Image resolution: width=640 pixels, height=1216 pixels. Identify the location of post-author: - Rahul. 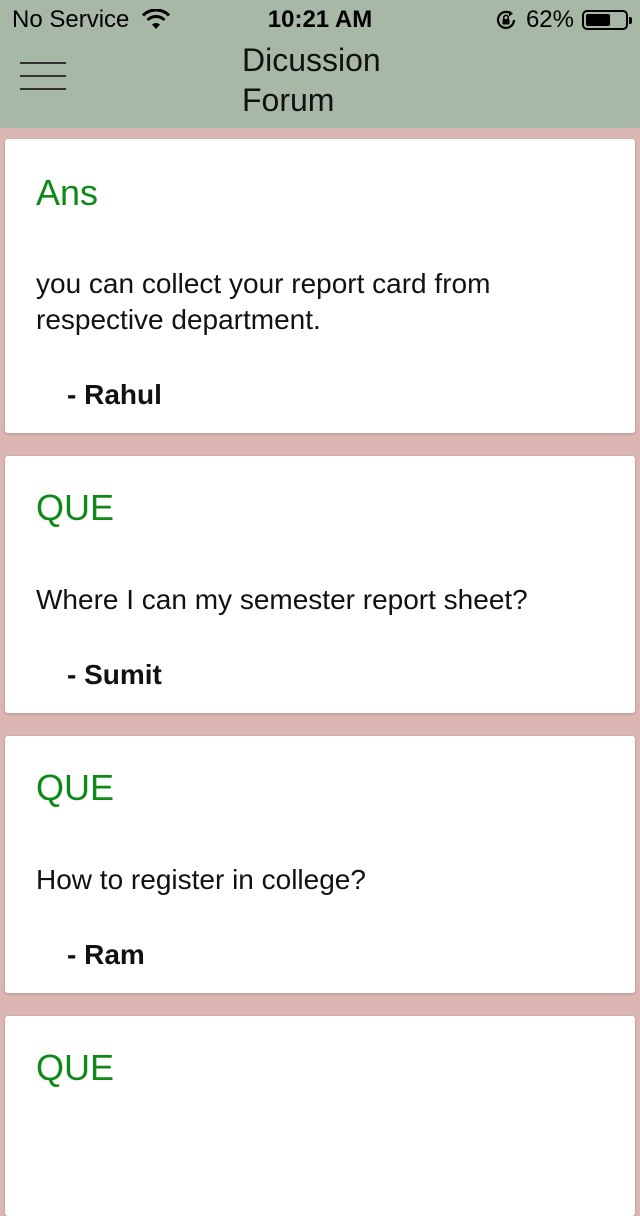
(114, 394).